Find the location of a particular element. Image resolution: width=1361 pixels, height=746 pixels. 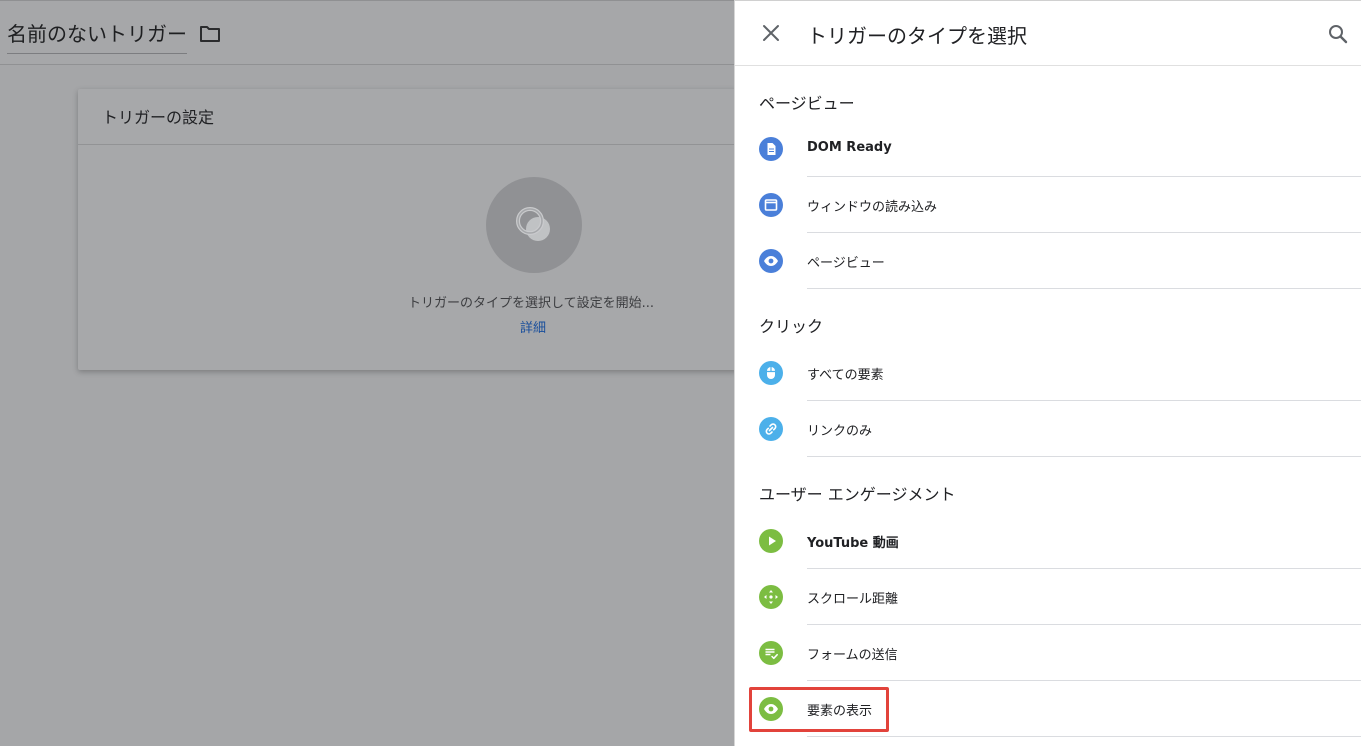

search-icon is located at coordinates (1338, 34).